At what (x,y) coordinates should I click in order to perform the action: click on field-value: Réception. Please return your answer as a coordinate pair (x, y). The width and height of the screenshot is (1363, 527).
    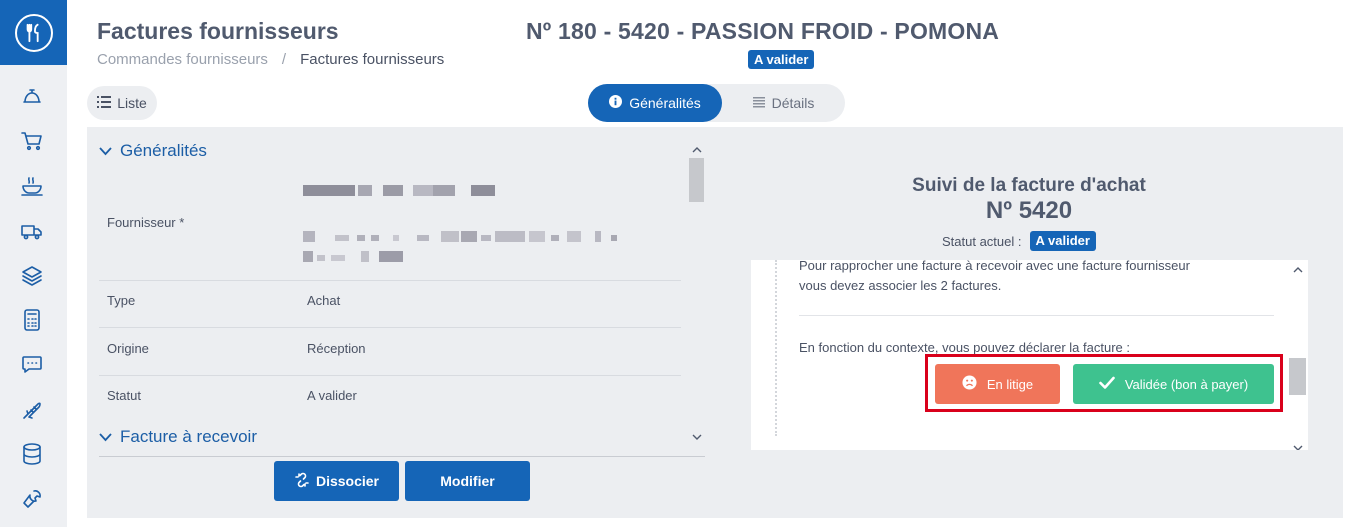
    Looking at the image, I should click on (336, 348).